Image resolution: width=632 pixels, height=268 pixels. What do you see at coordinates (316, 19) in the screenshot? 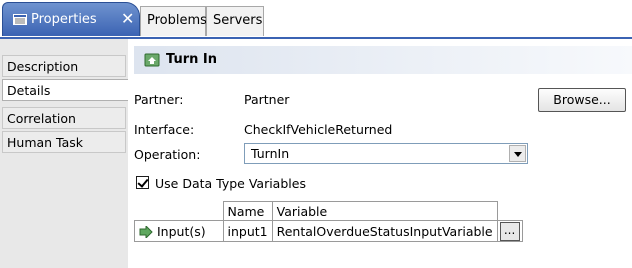
I see `view-tab-bar: Properties ✕ Problems Servers` at bounding box center [316, 19].